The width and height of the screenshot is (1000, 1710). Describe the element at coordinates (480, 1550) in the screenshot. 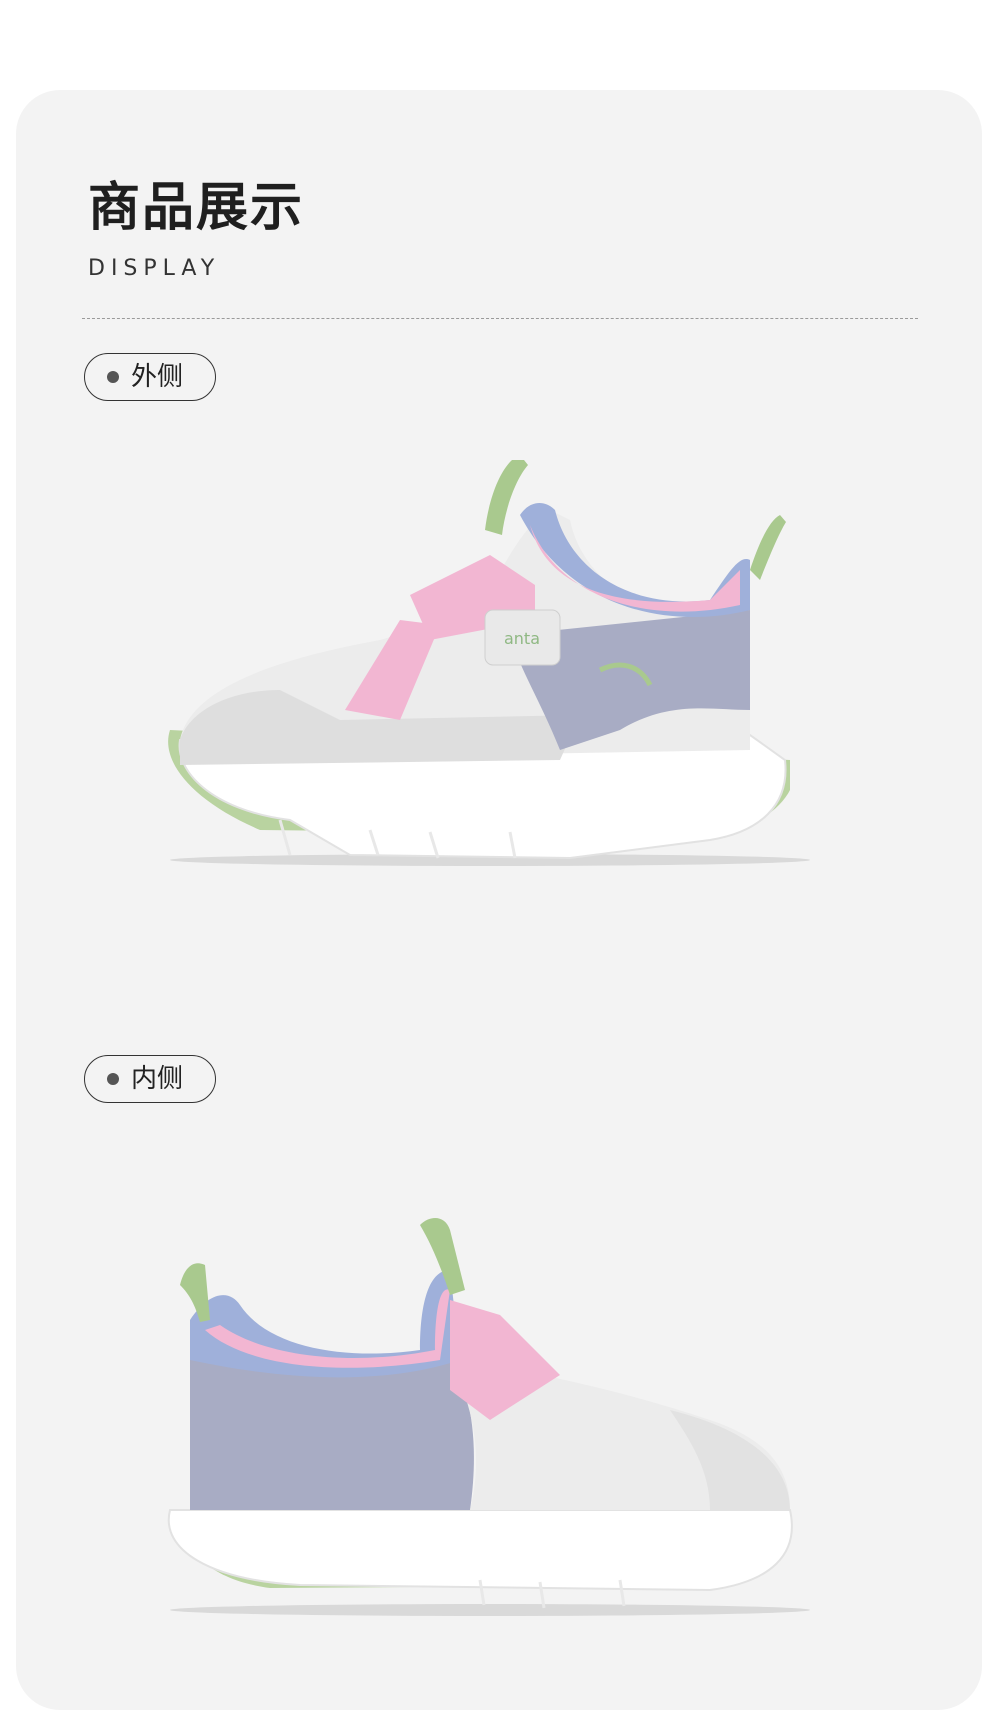

I see `sole` at that location.